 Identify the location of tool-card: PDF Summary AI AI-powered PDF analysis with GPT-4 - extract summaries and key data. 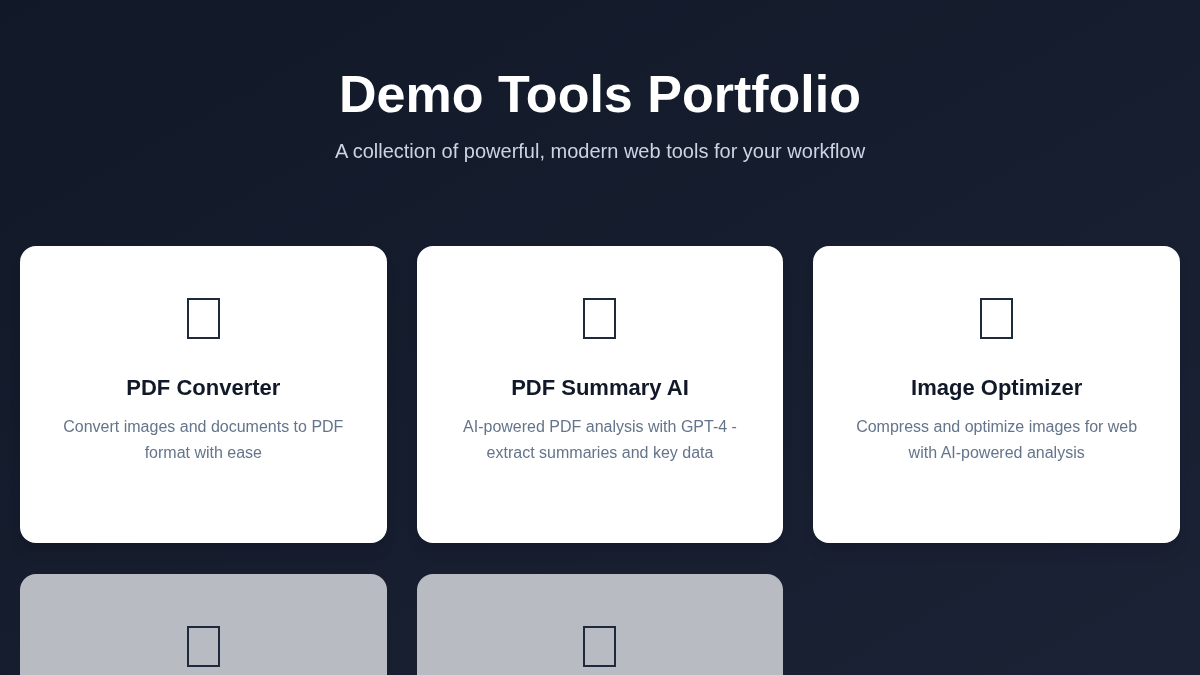
(600, 394).